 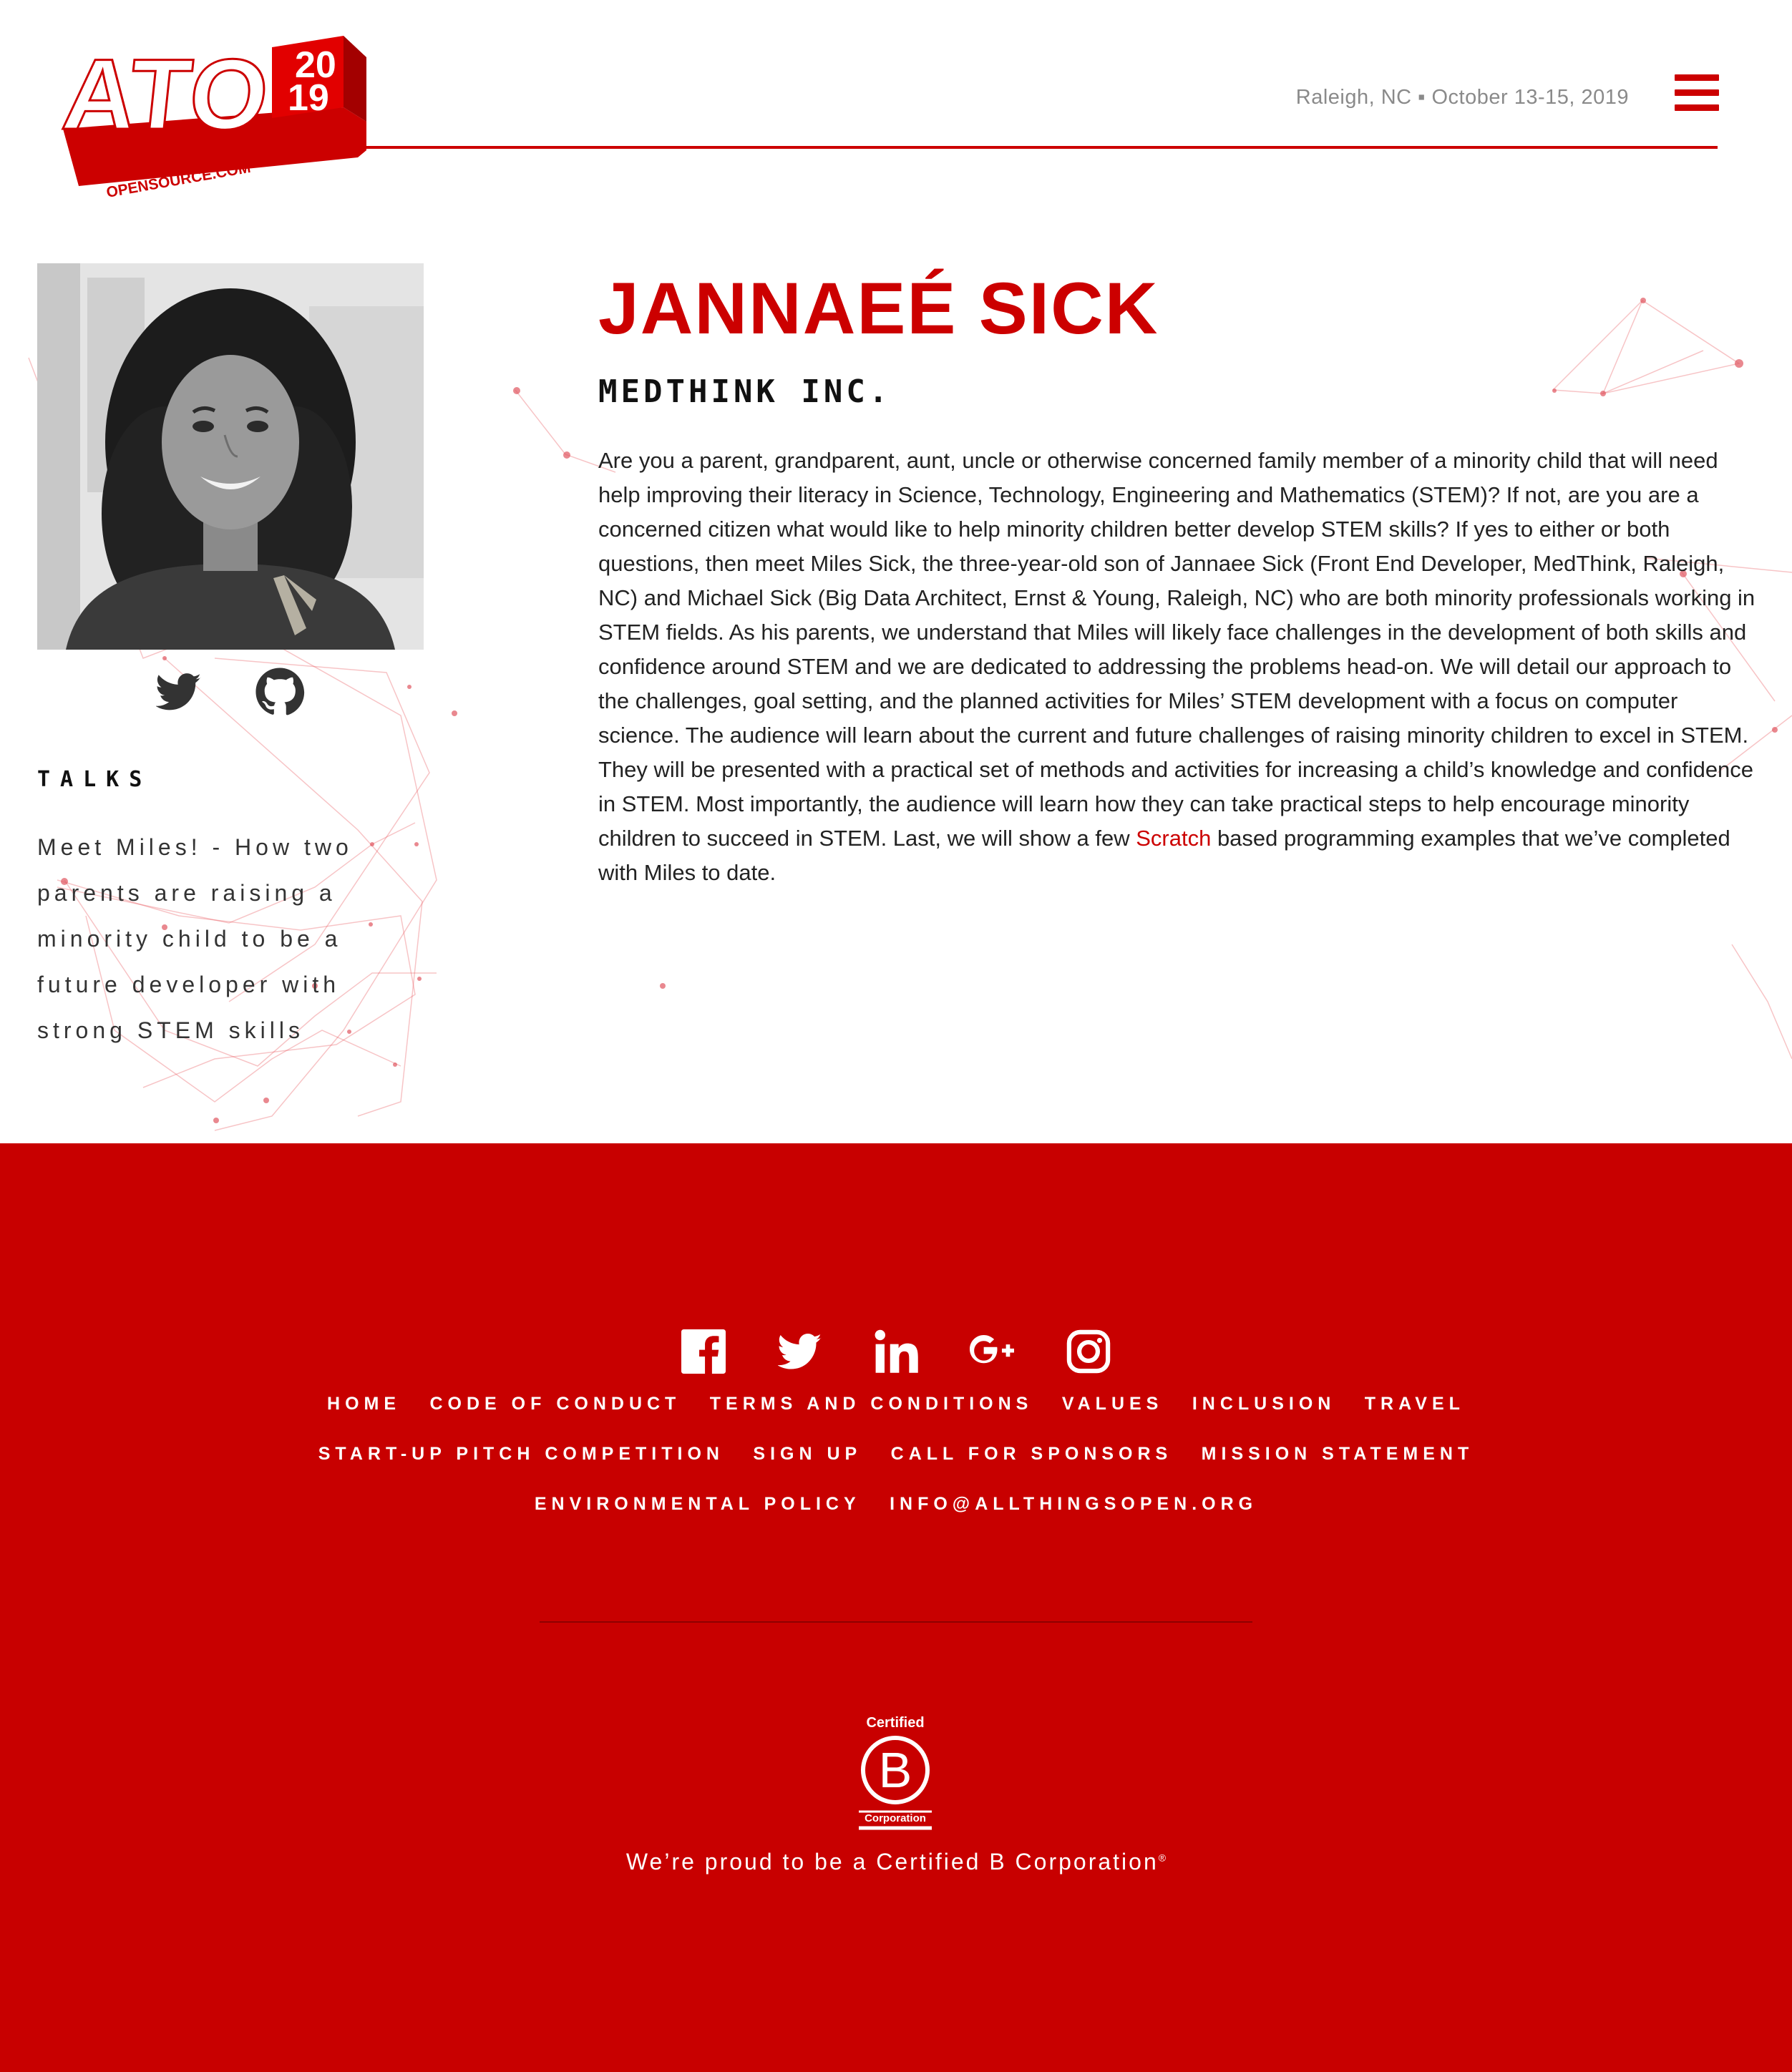 I want to click on nav-travel: TRAVEL, so click(x=1415, y=1404).